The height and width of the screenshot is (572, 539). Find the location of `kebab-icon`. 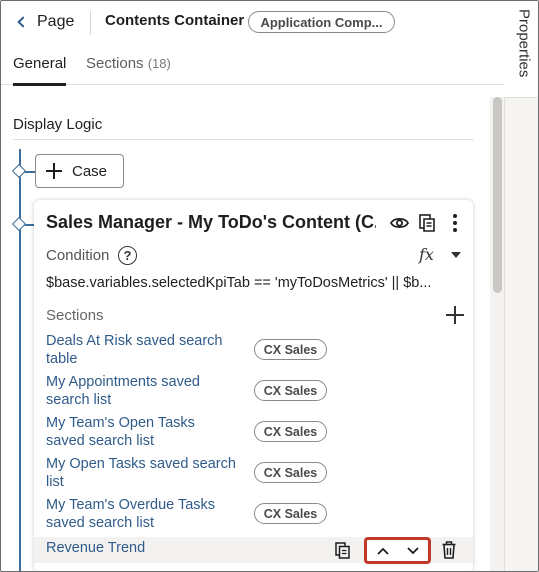

kebab-icon is located at coordinates (455, 223).